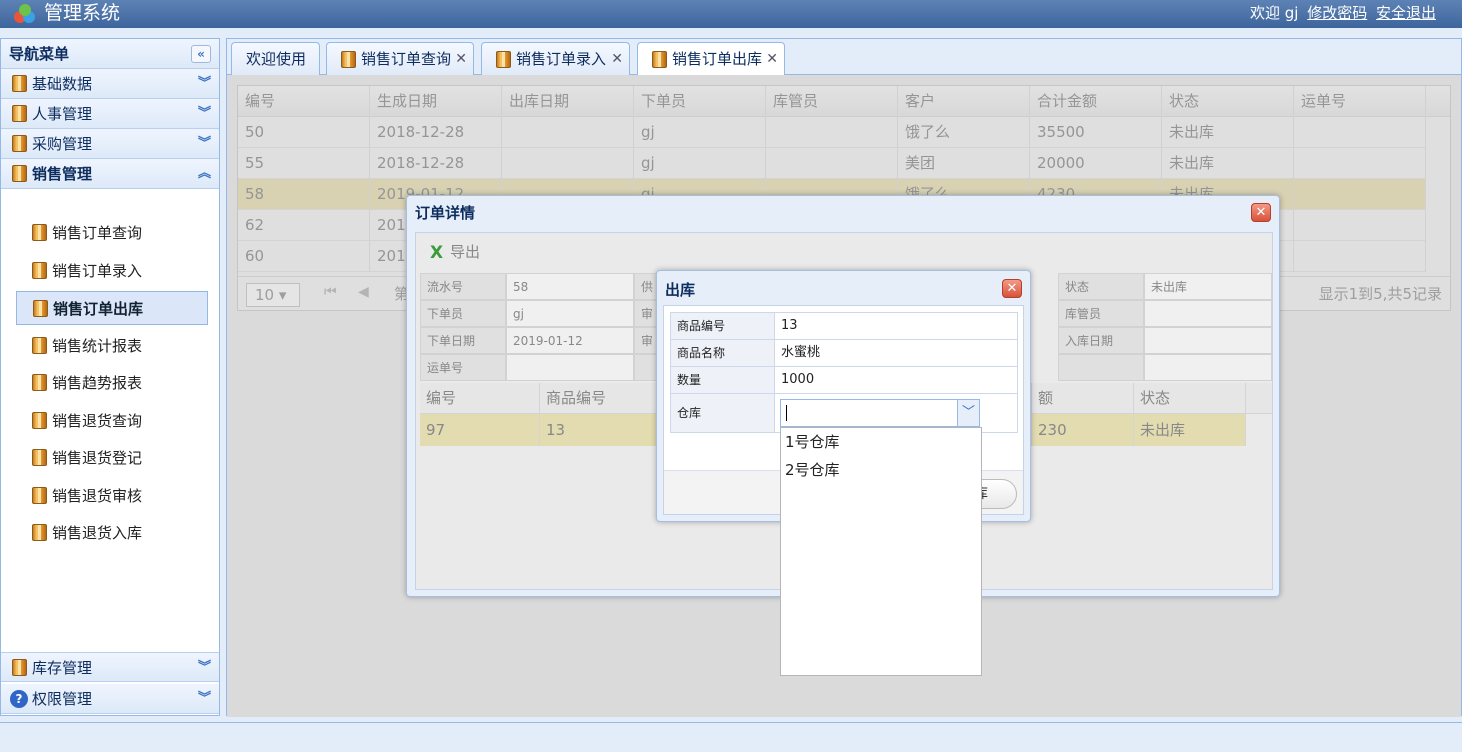  Describe the element at coordinates (731, 737) in the screenshot. I see `footer-bar` at that location.